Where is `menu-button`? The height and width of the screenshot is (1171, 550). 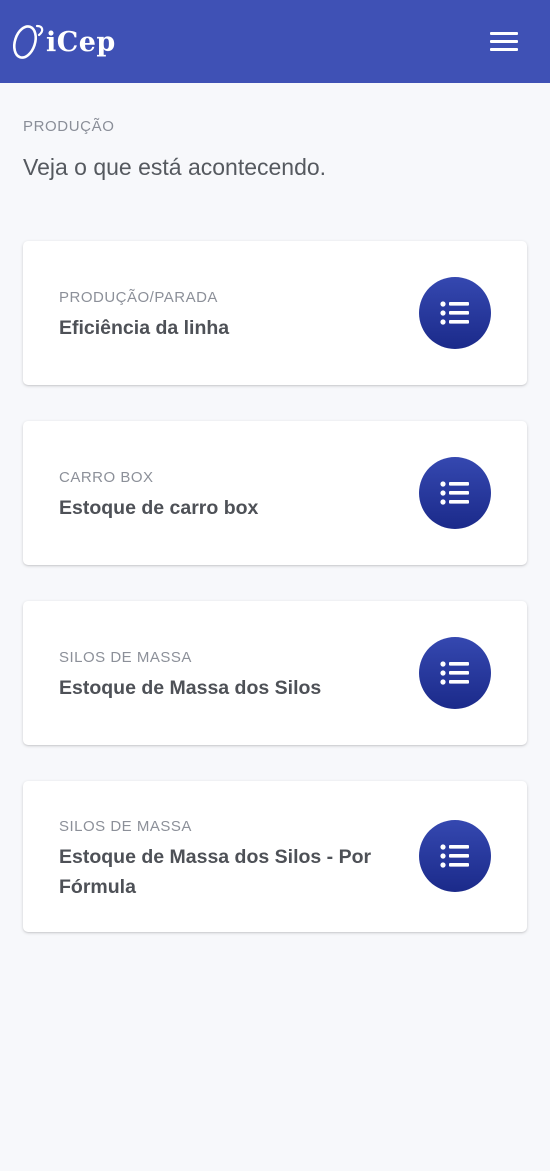 menu-button is located at coordinates (504, 41).